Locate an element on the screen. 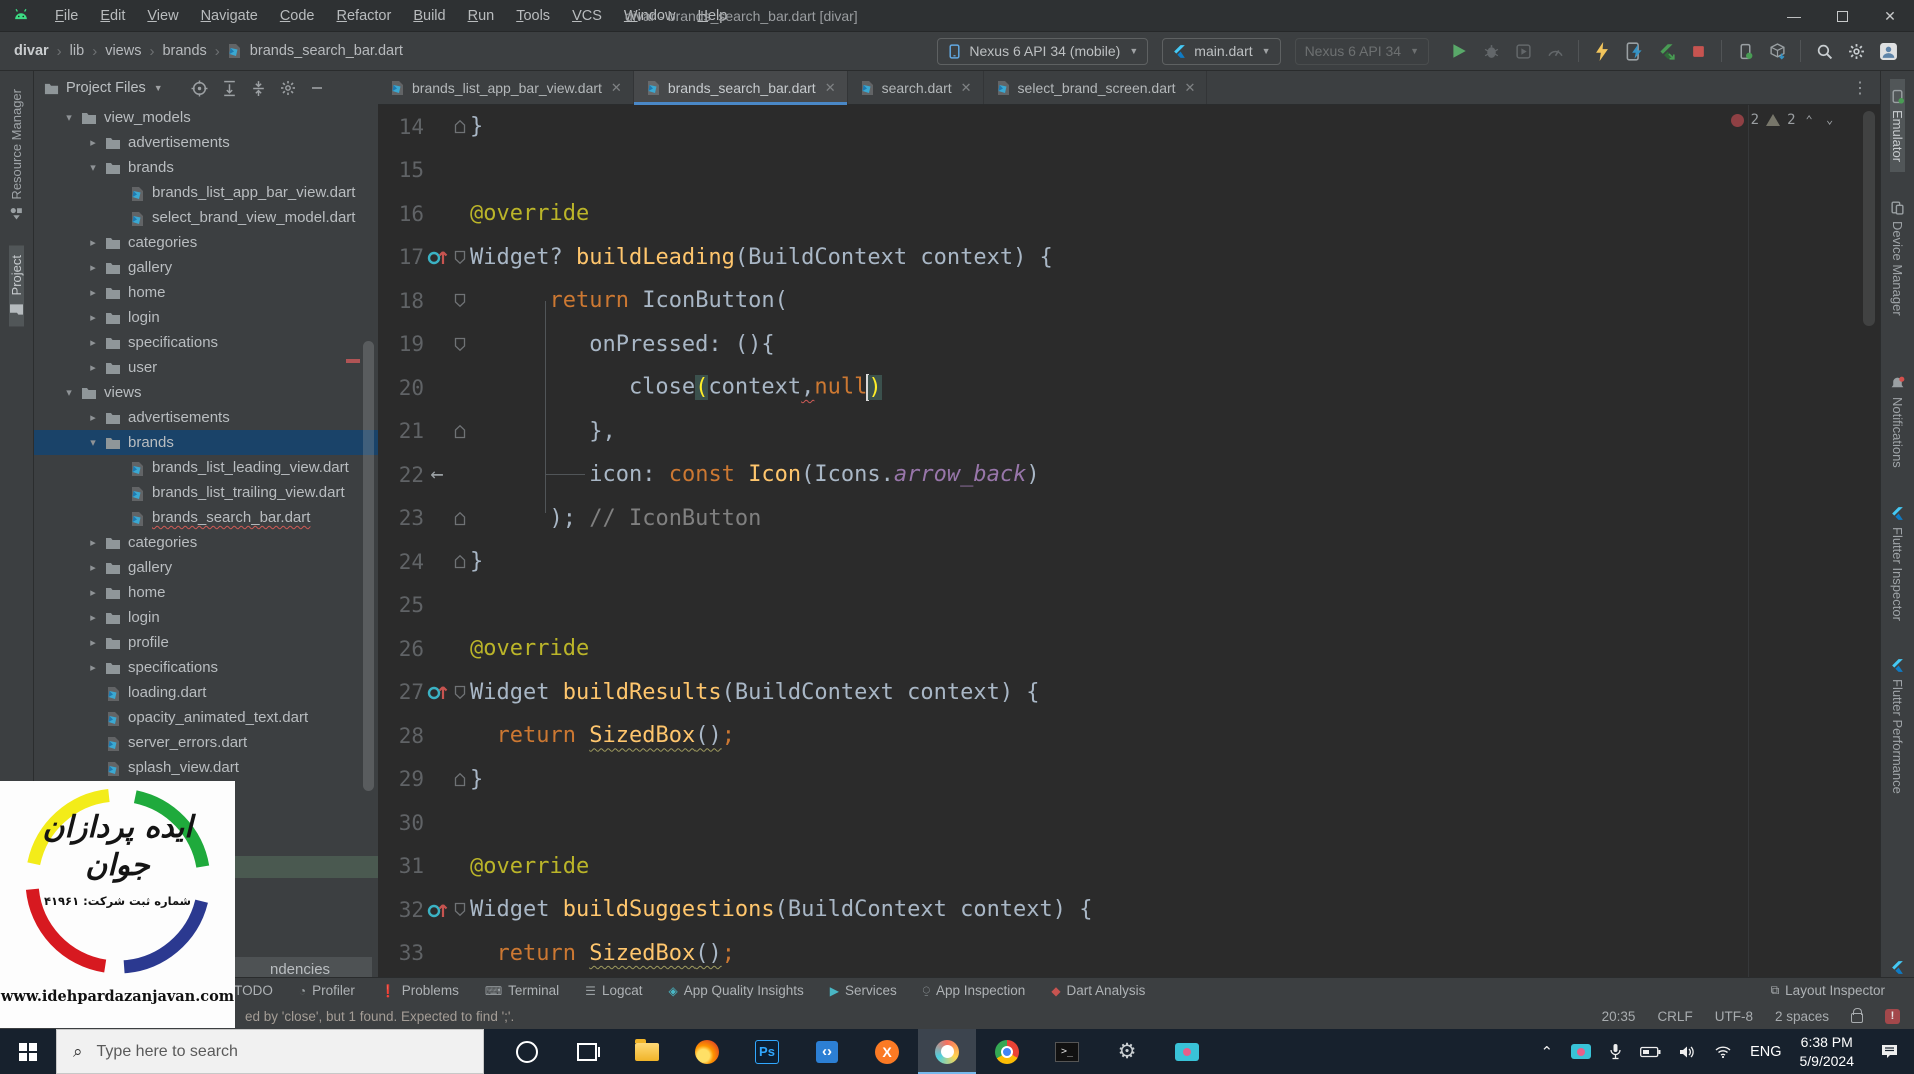 Image resolution: width=1914 pixels, height=1074 pixels. tab-options-icon: ⋮ is located at coordinates (1860, 88).